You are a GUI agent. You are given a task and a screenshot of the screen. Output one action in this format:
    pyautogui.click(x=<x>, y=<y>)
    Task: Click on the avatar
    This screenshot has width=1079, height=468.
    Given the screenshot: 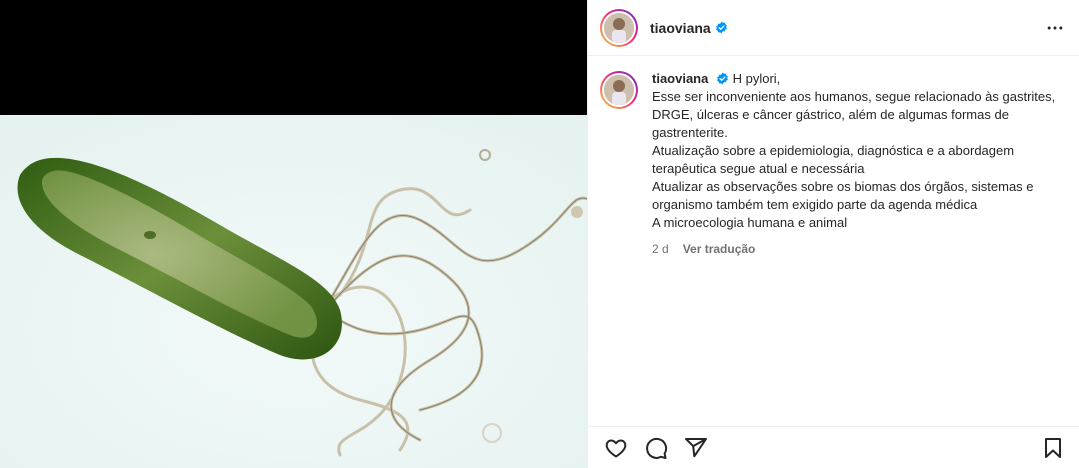 What is the action you would take?
    pyautogui.click(x=619, y=27)
    